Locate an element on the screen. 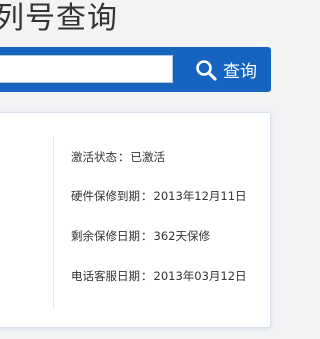 This screenshot has height=339, width=320. info-label: 剩余保修日期 is located at coordinates (105, 236).